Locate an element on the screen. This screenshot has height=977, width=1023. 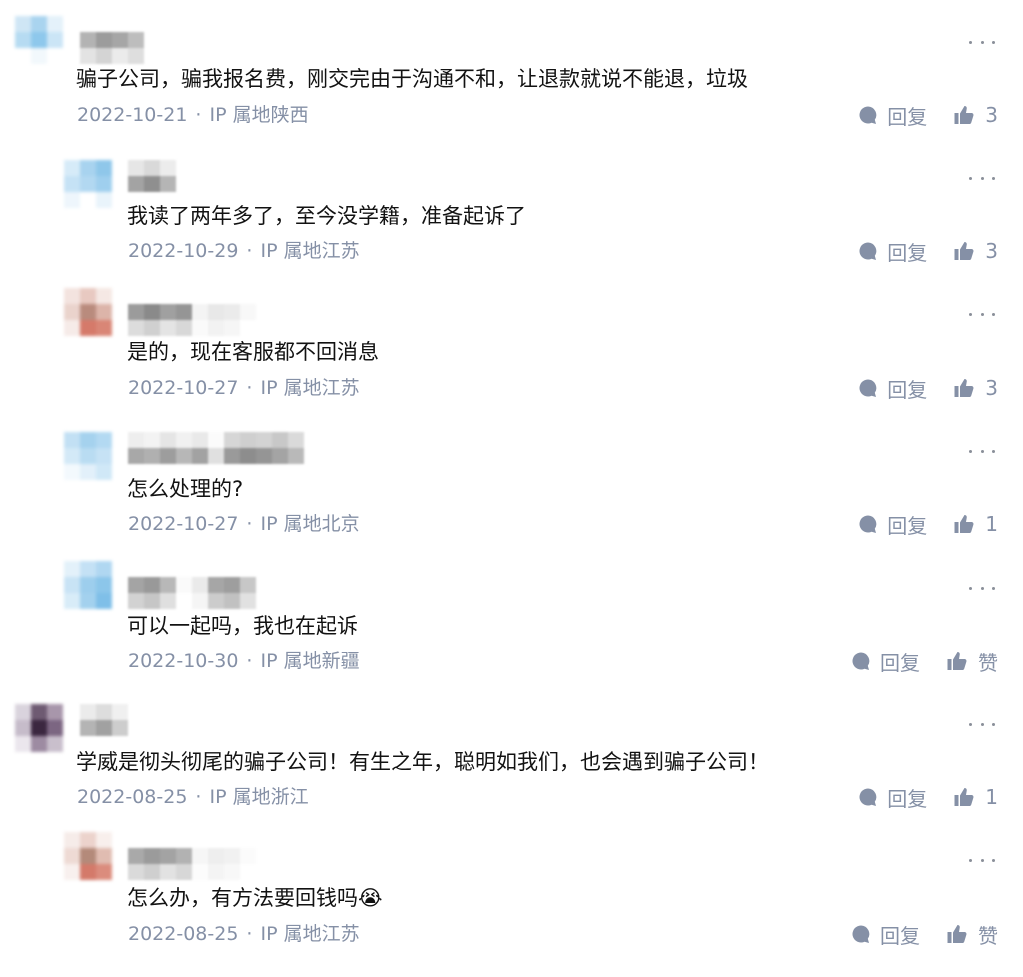
reply-item: 是的，现在客服都不回消息 2022-10-27 · IP 属地江苏 回复 3 is located at coordinates (511, 340).